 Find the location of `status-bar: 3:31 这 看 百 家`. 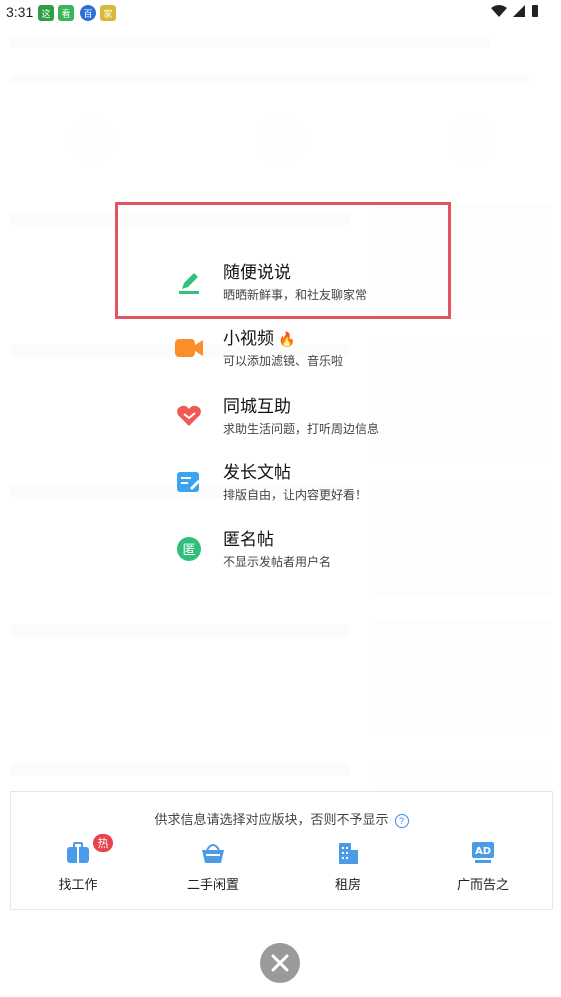

status-bar: 3:31 这 看 百 家 is located at coordinates (280, 13).